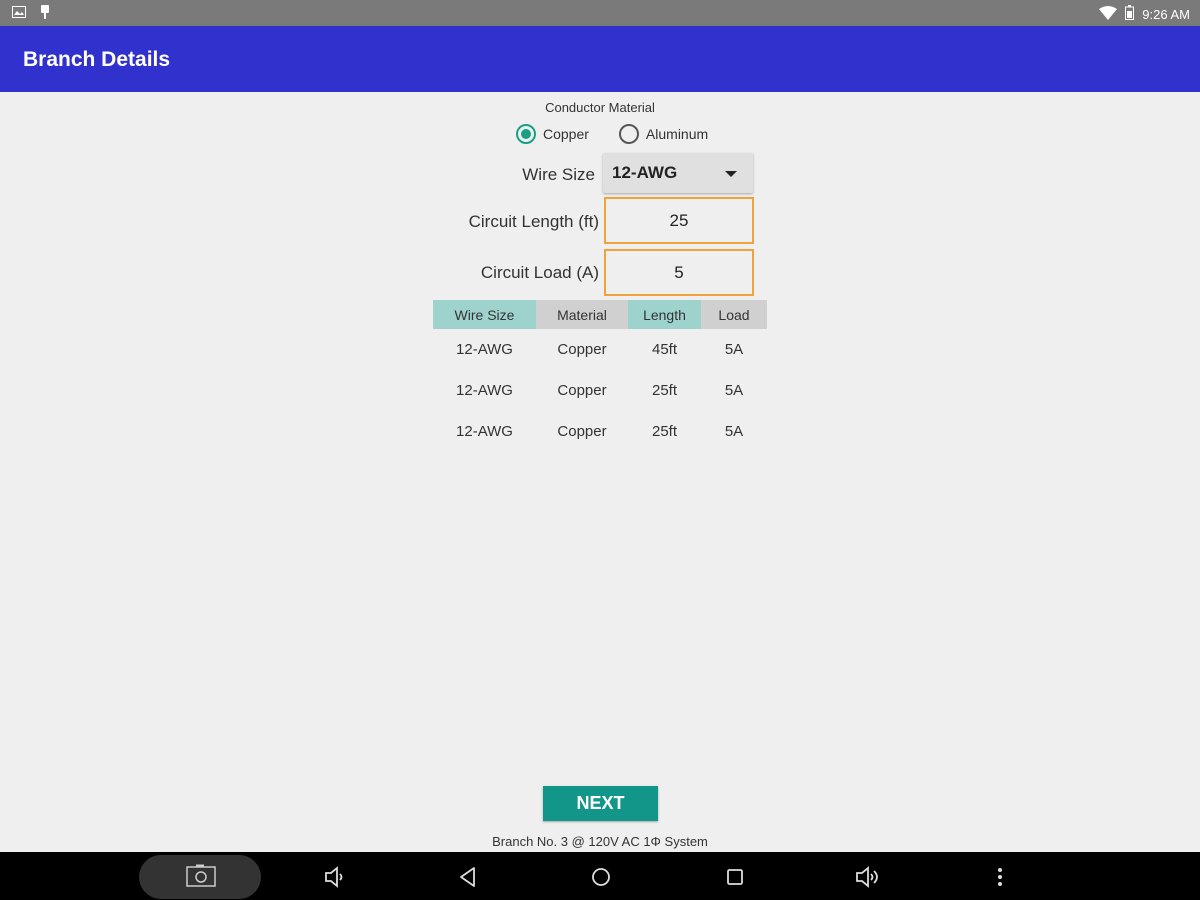  What do you see at coordinates (1166, 14) in the screenshot?
I see `status-time: 9:26 AM` at bounding box center [1166, 14].